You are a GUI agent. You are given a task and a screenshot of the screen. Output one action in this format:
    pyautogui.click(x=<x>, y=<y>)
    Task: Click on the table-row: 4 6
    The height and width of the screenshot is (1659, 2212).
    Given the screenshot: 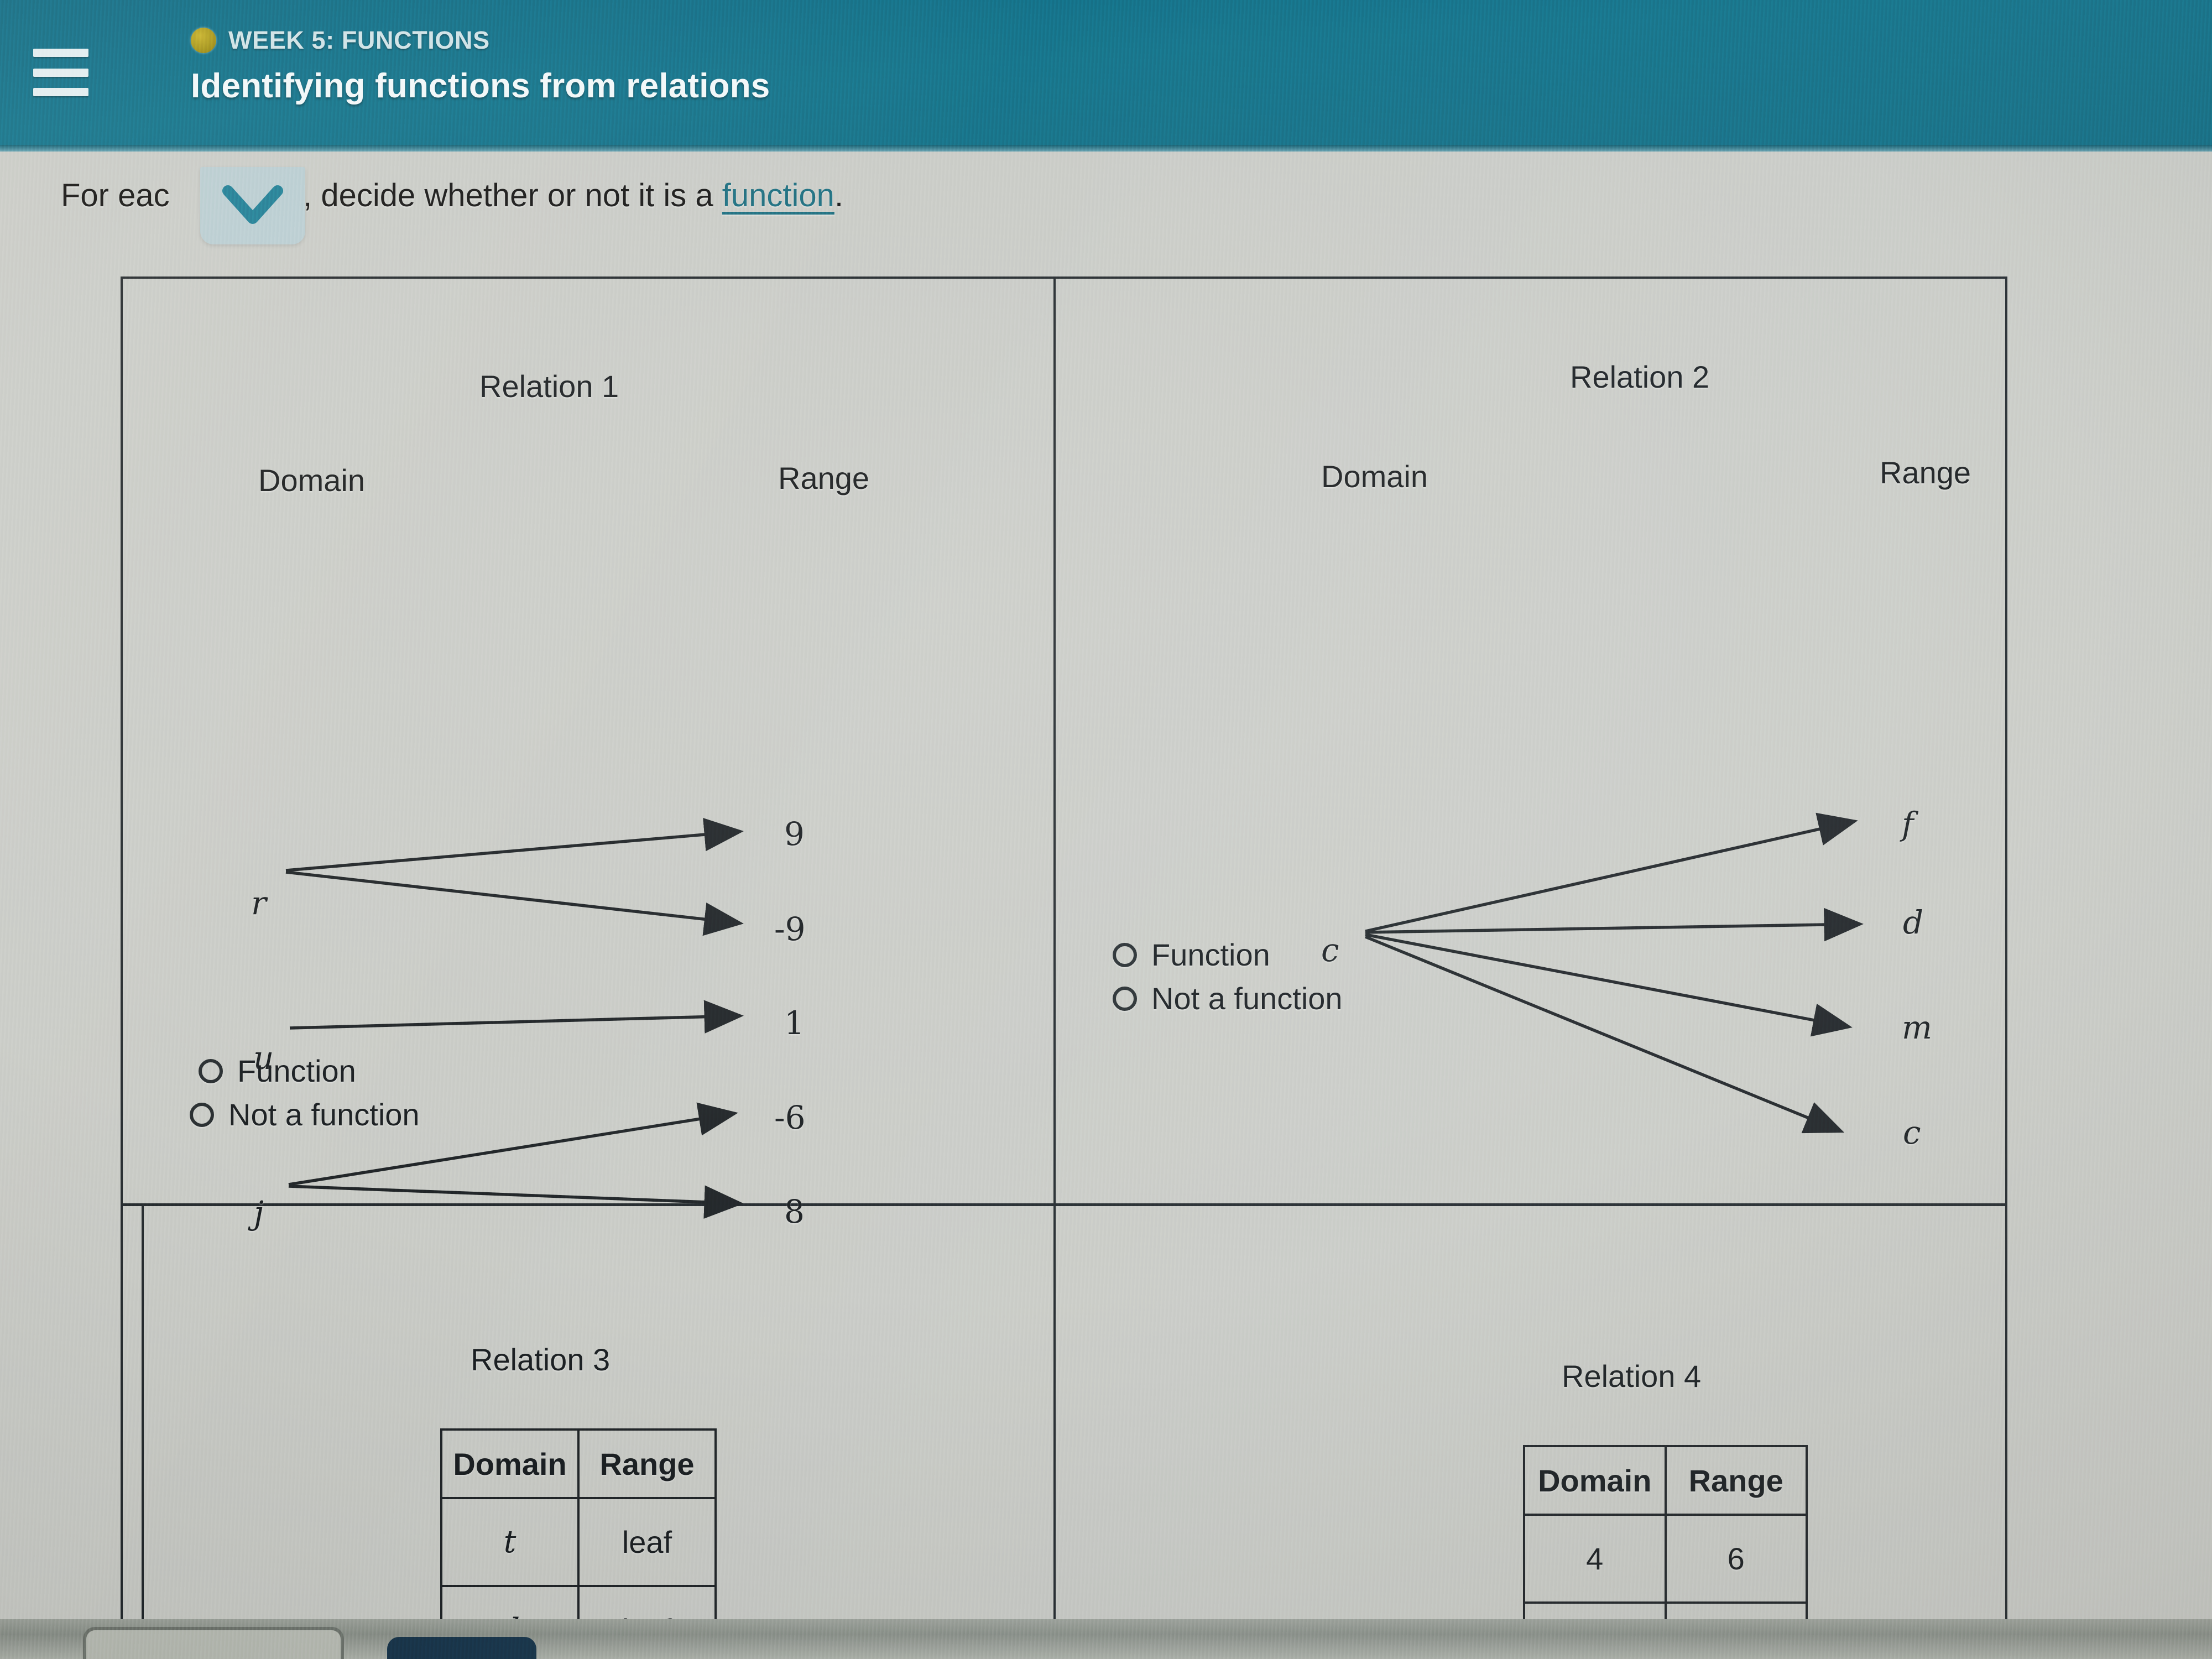 What is the action you would take?
    pyautogui.click(x=1666, y=1559)
    